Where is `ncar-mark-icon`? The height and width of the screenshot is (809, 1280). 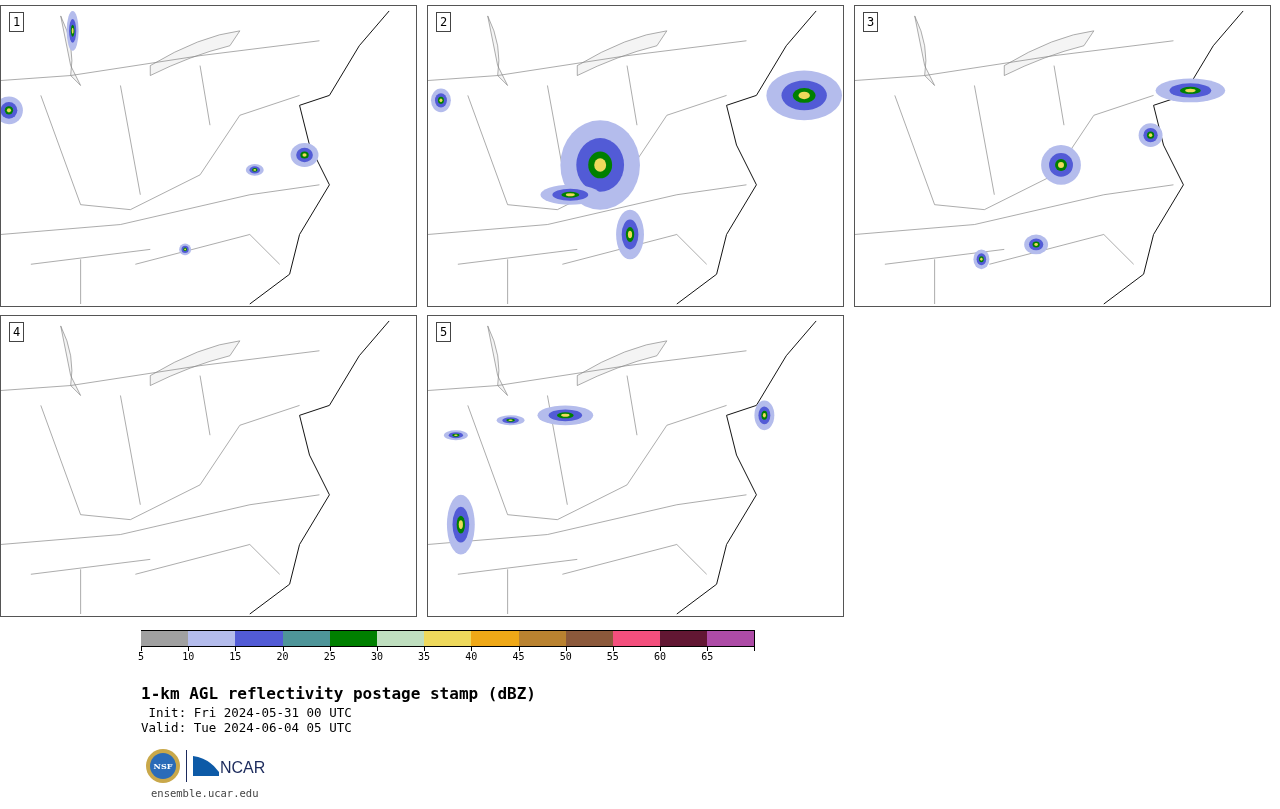 ncar-mark-icon is located at coordinates (206, 766).